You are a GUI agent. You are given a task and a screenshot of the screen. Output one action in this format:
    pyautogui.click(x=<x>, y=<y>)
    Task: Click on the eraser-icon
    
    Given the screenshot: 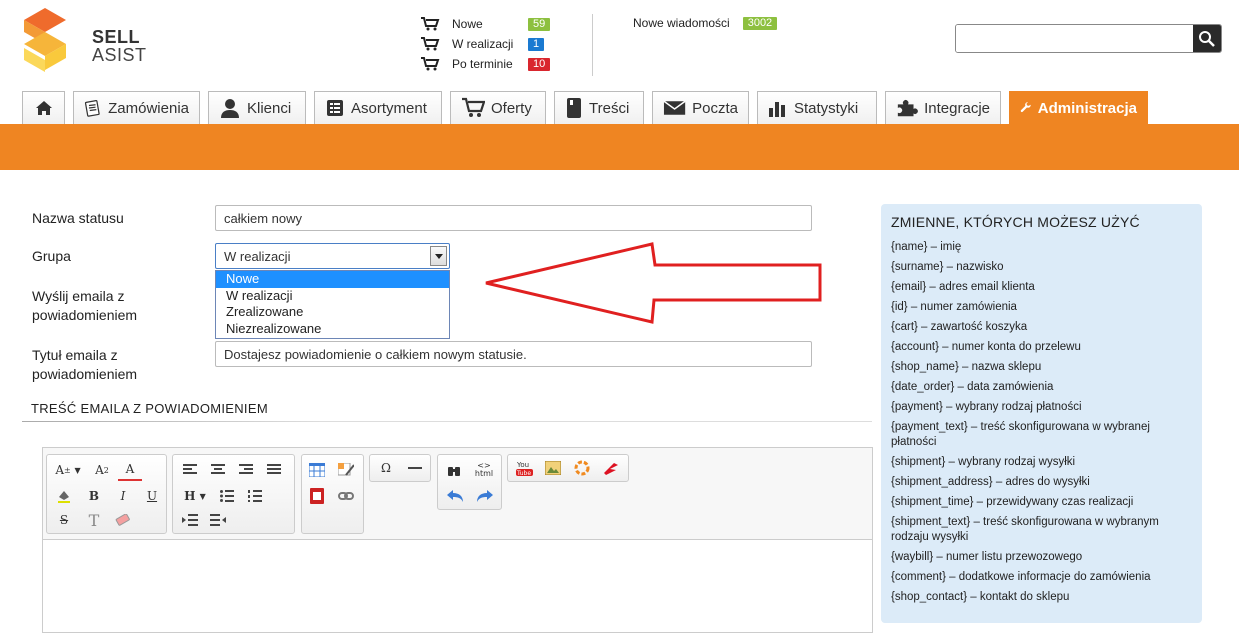 What is the action you would take?
    pyautogui.click(x=123, y=520)
    